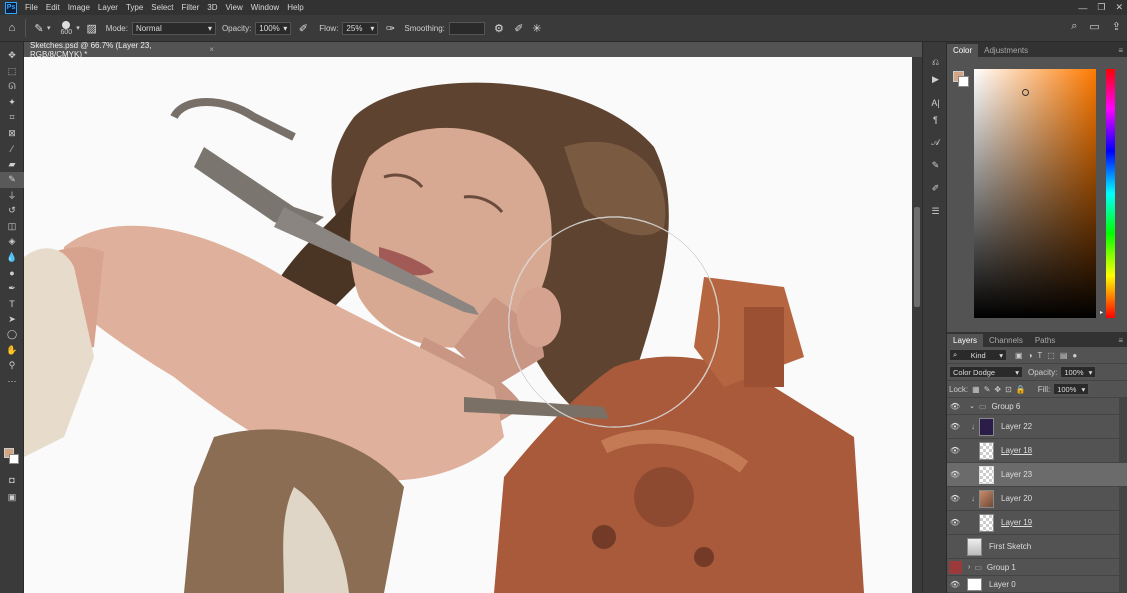 Image resolution: width=1127 pixels, height=593 pixels. What do you see at coordinates (1037, 567) in the screenshot?
I see `layer-row-group-1: › ▭ Group 1` at bounding box center [1037, 567].